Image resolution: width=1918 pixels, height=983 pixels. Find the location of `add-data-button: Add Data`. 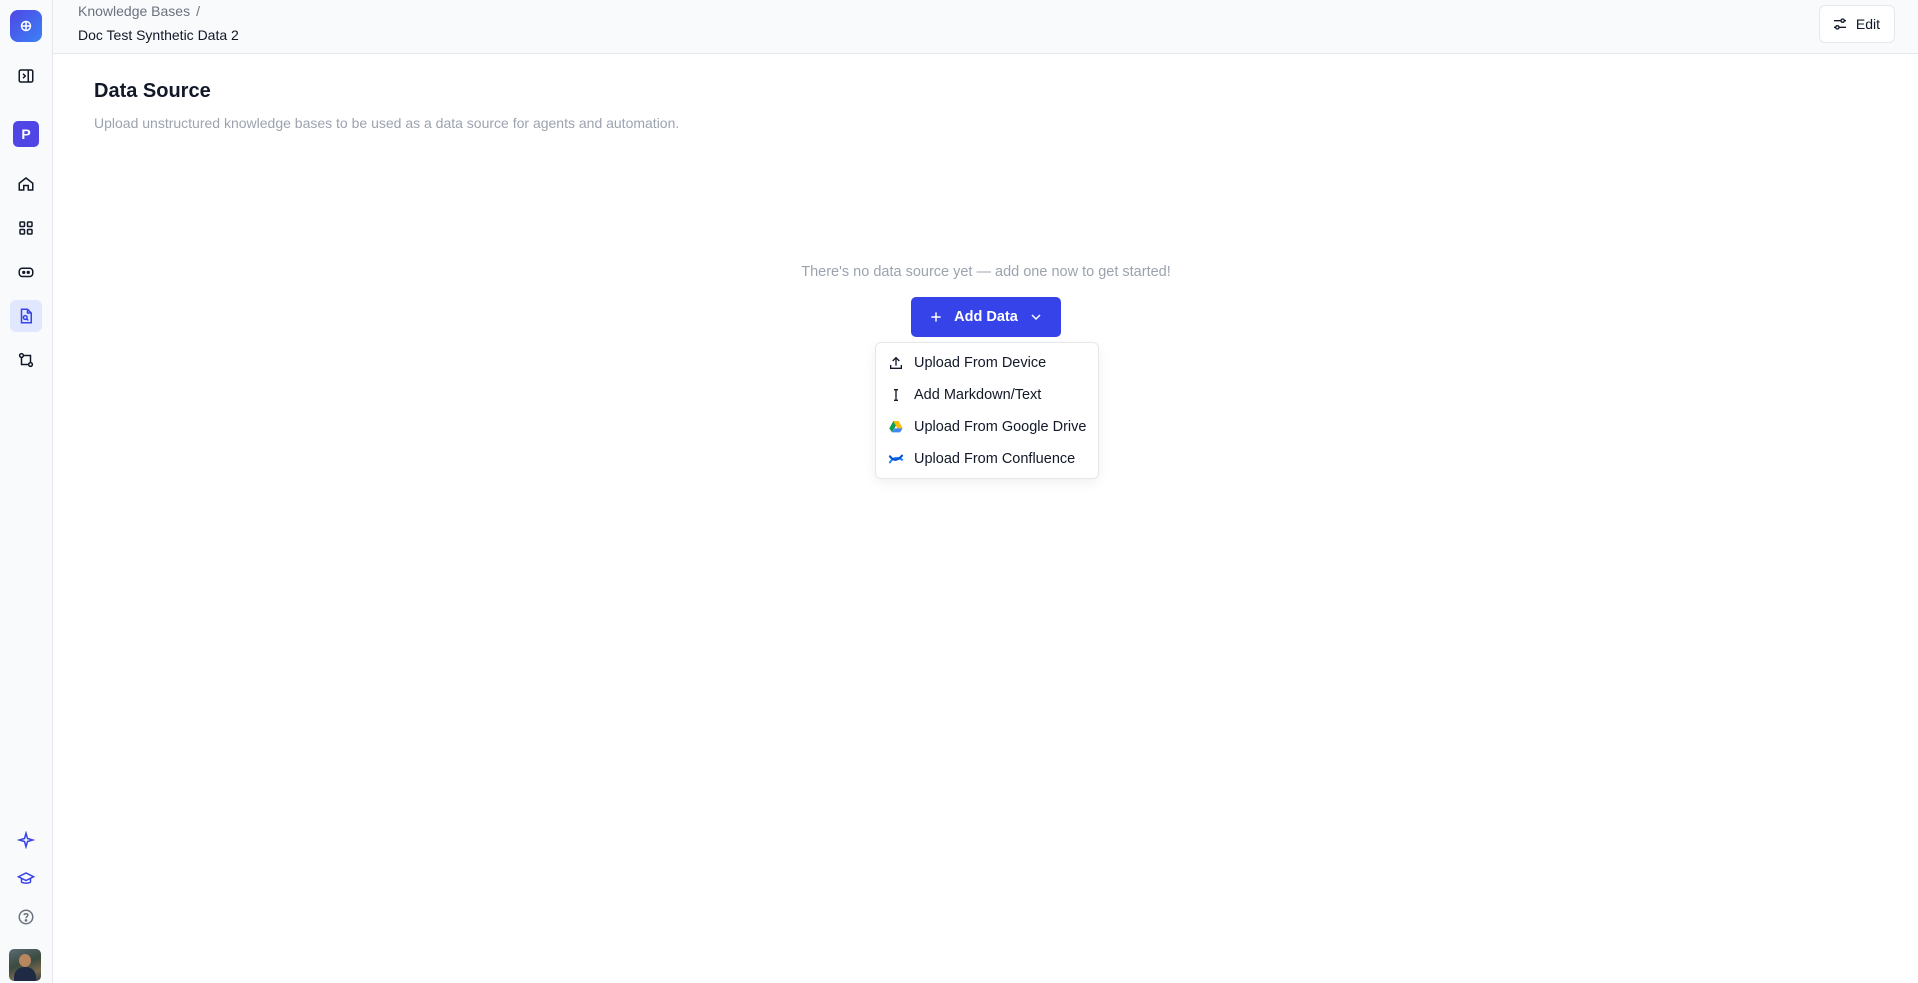

add-data-button: Add Data is located at coordinates (986, 317).